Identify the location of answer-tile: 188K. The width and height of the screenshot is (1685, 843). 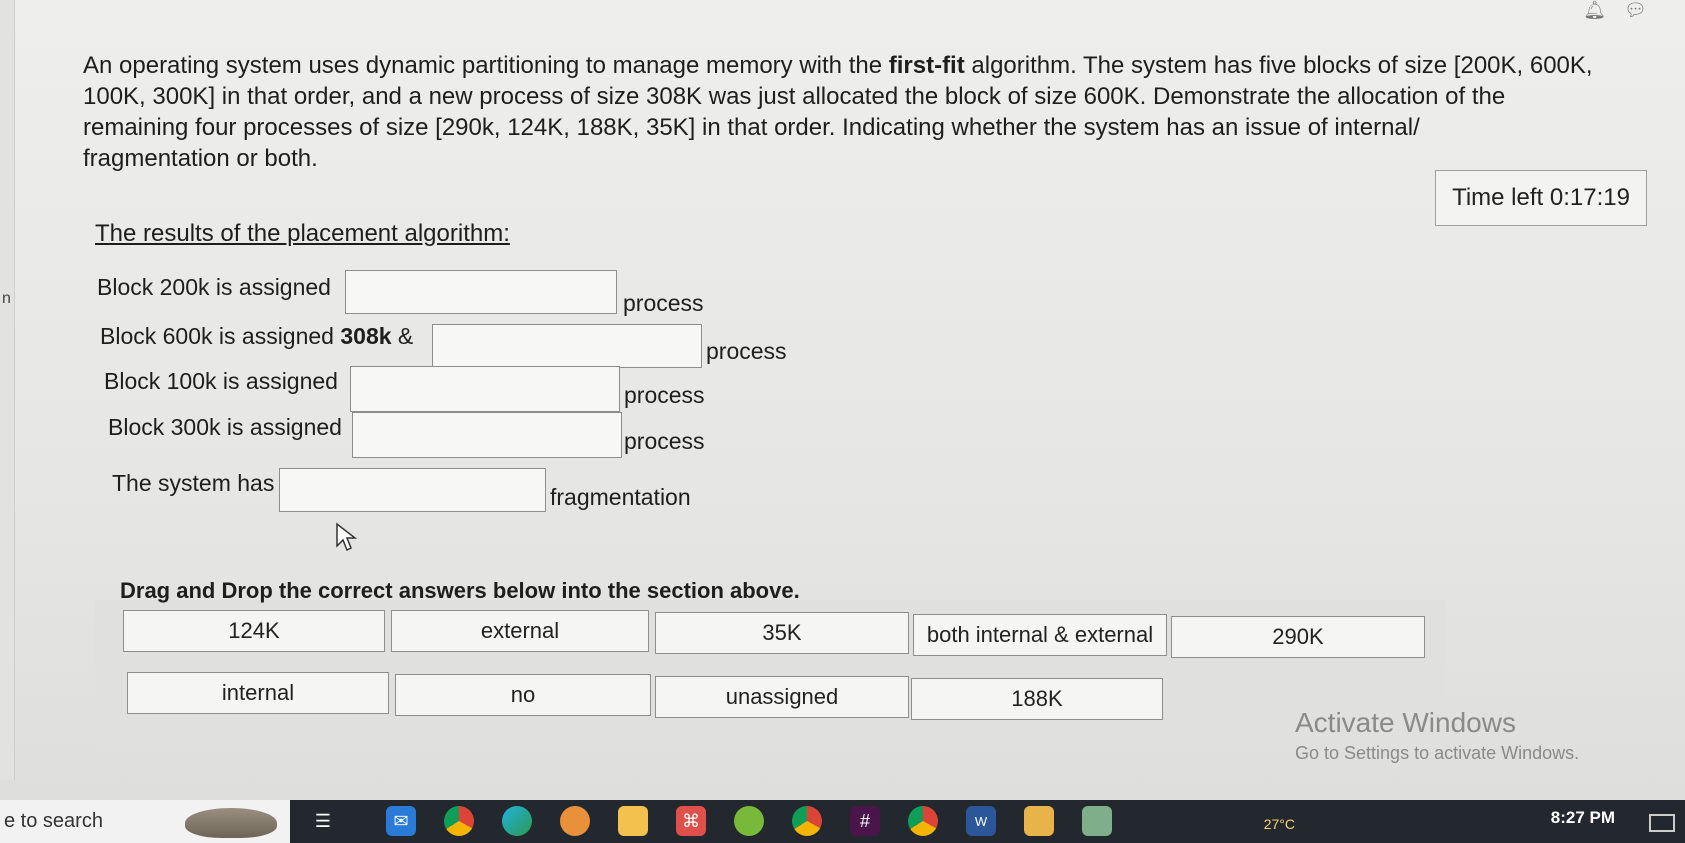
(1037, 699).